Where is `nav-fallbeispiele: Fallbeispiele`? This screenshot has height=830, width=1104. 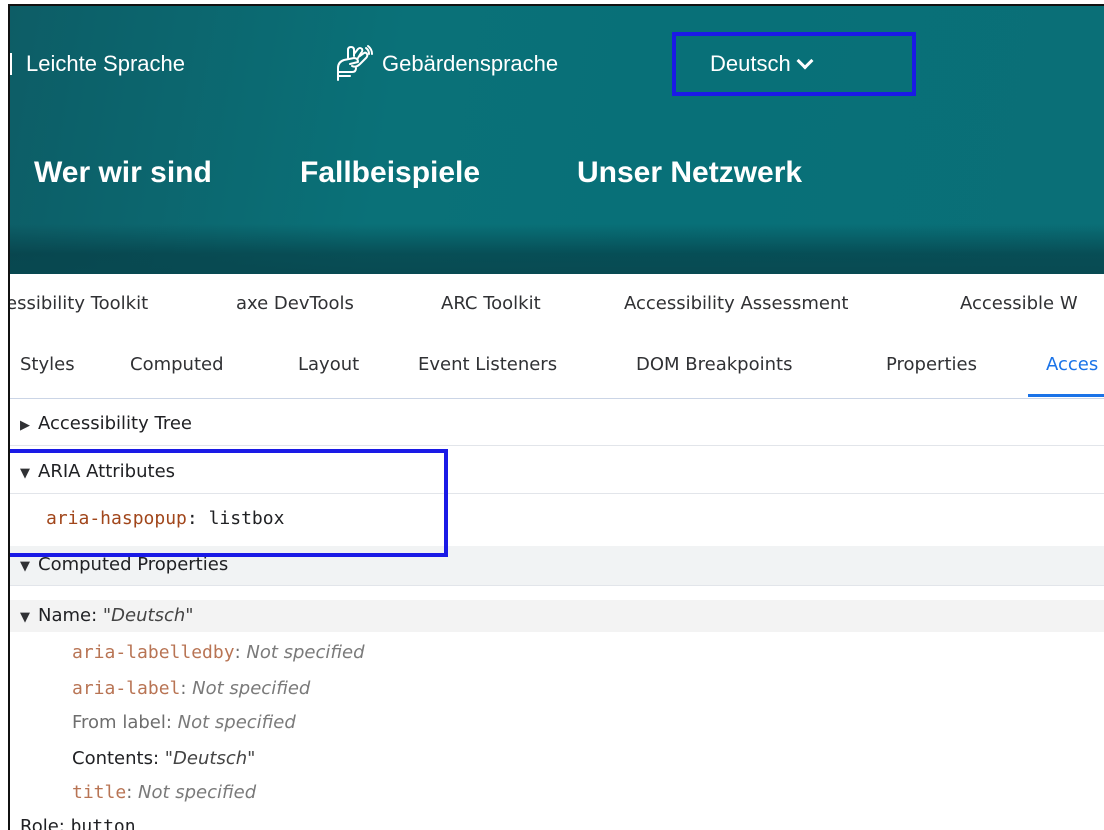
nav-fallbeispiele: Fallbeispiele is located at coordinates (390, 173).